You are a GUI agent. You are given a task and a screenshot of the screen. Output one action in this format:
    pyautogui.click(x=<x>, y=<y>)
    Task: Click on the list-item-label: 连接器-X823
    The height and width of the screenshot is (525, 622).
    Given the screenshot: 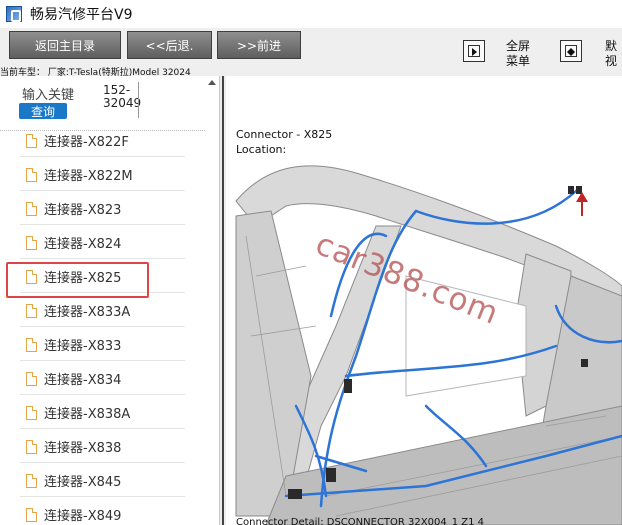 What is the action you would take?
    pyautogui.click(x=83, y=210)
    